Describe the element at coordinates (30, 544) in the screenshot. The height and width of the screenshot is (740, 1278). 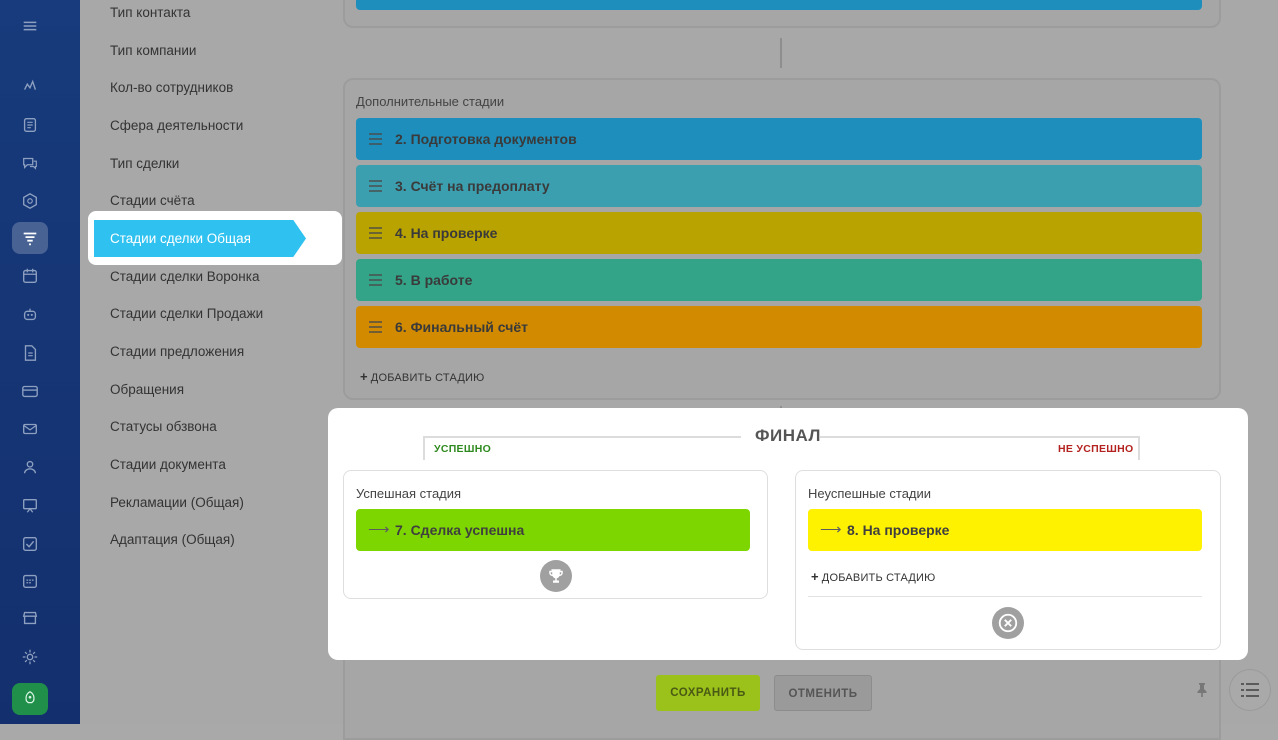
I see `tasks-icon` at that location.